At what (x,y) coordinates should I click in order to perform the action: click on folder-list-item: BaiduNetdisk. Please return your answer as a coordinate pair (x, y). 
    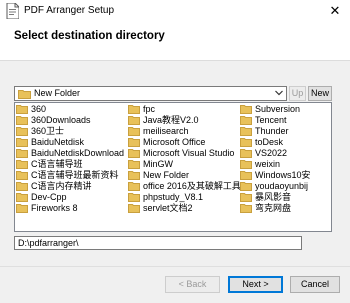
    Looking at the image, I should click on (72, 142).